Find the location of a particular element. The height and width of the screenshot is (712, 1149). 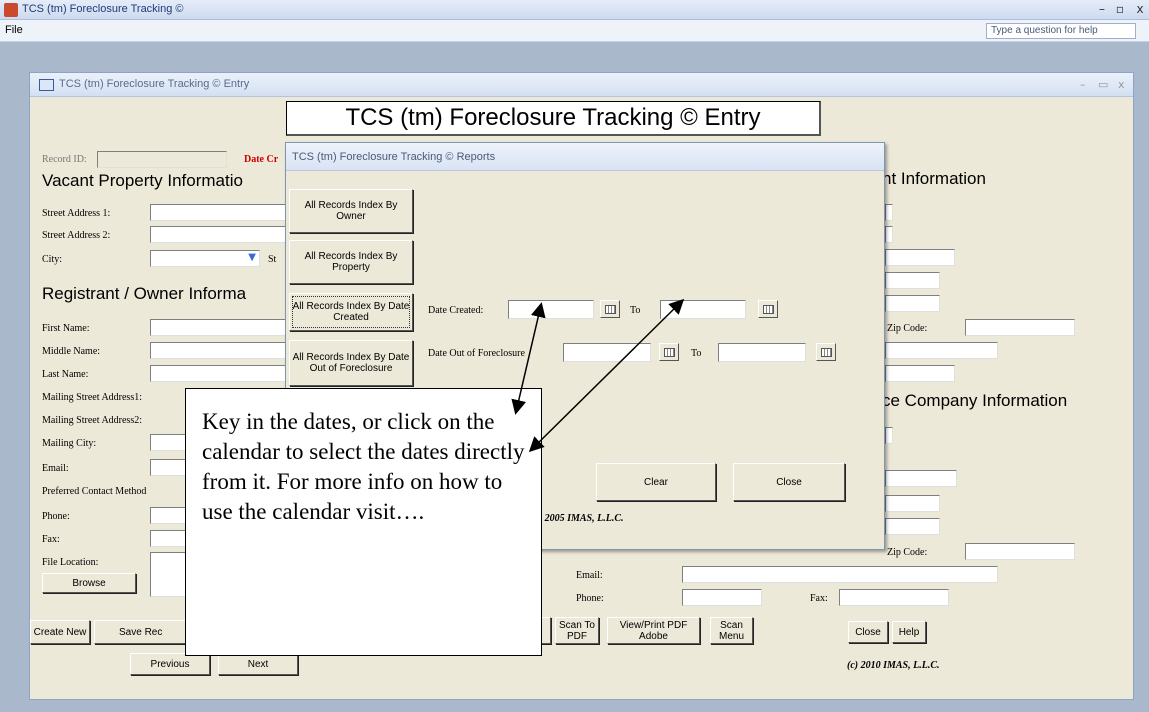

browse-button: Browse is located at coordinates (89, 583).